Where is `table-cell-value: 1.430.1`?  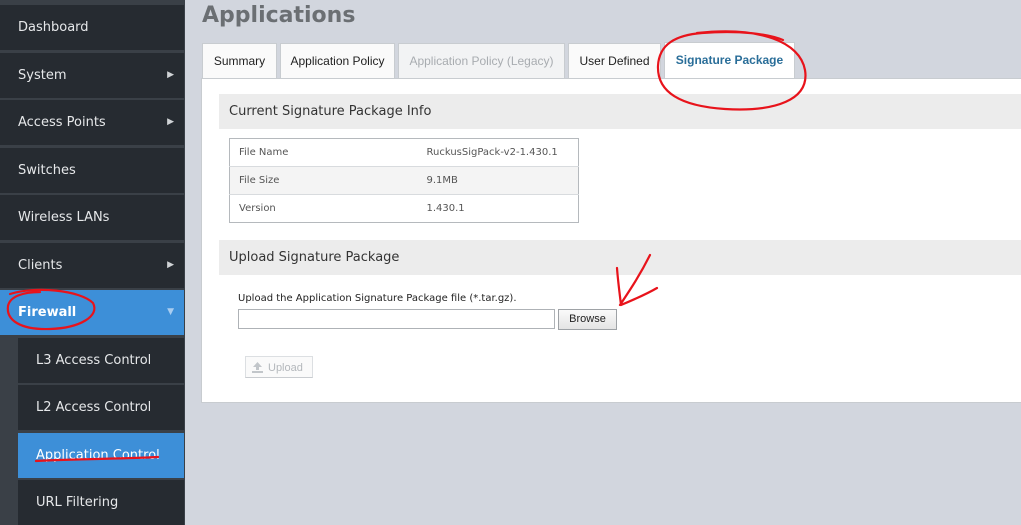 table-cell-value: 1.430.1 is located at coordinates (498, 208).